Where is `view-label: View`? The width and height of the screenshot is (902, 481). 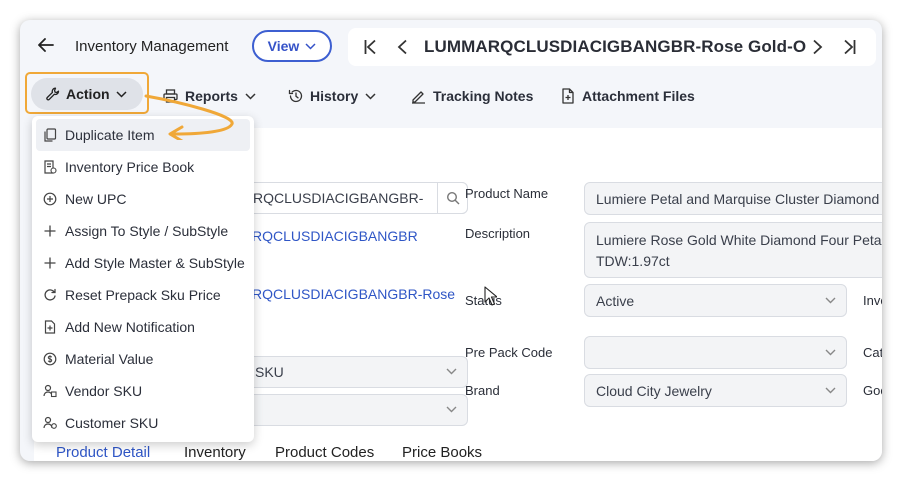 view-label: View is located at coordinates (283, 46).